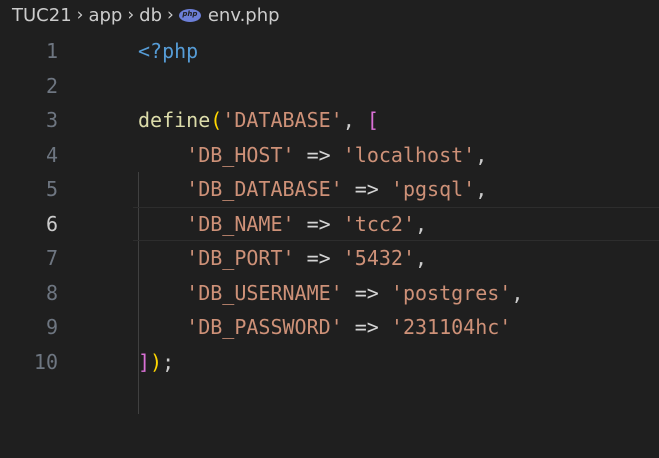 The height and width of the screenshot is (458, 659). I want to click on array-value: '231104hc', so click(451, 327).